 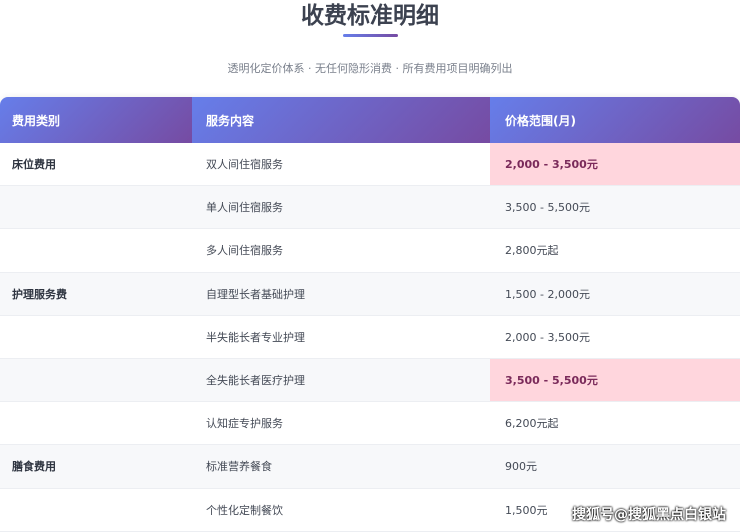 What do you see at coordinates (370, 208) in the screenshot?
I see `table-row: 单人间住宿服务 3,500 - 5,500元` at bounding box center [370, 208].